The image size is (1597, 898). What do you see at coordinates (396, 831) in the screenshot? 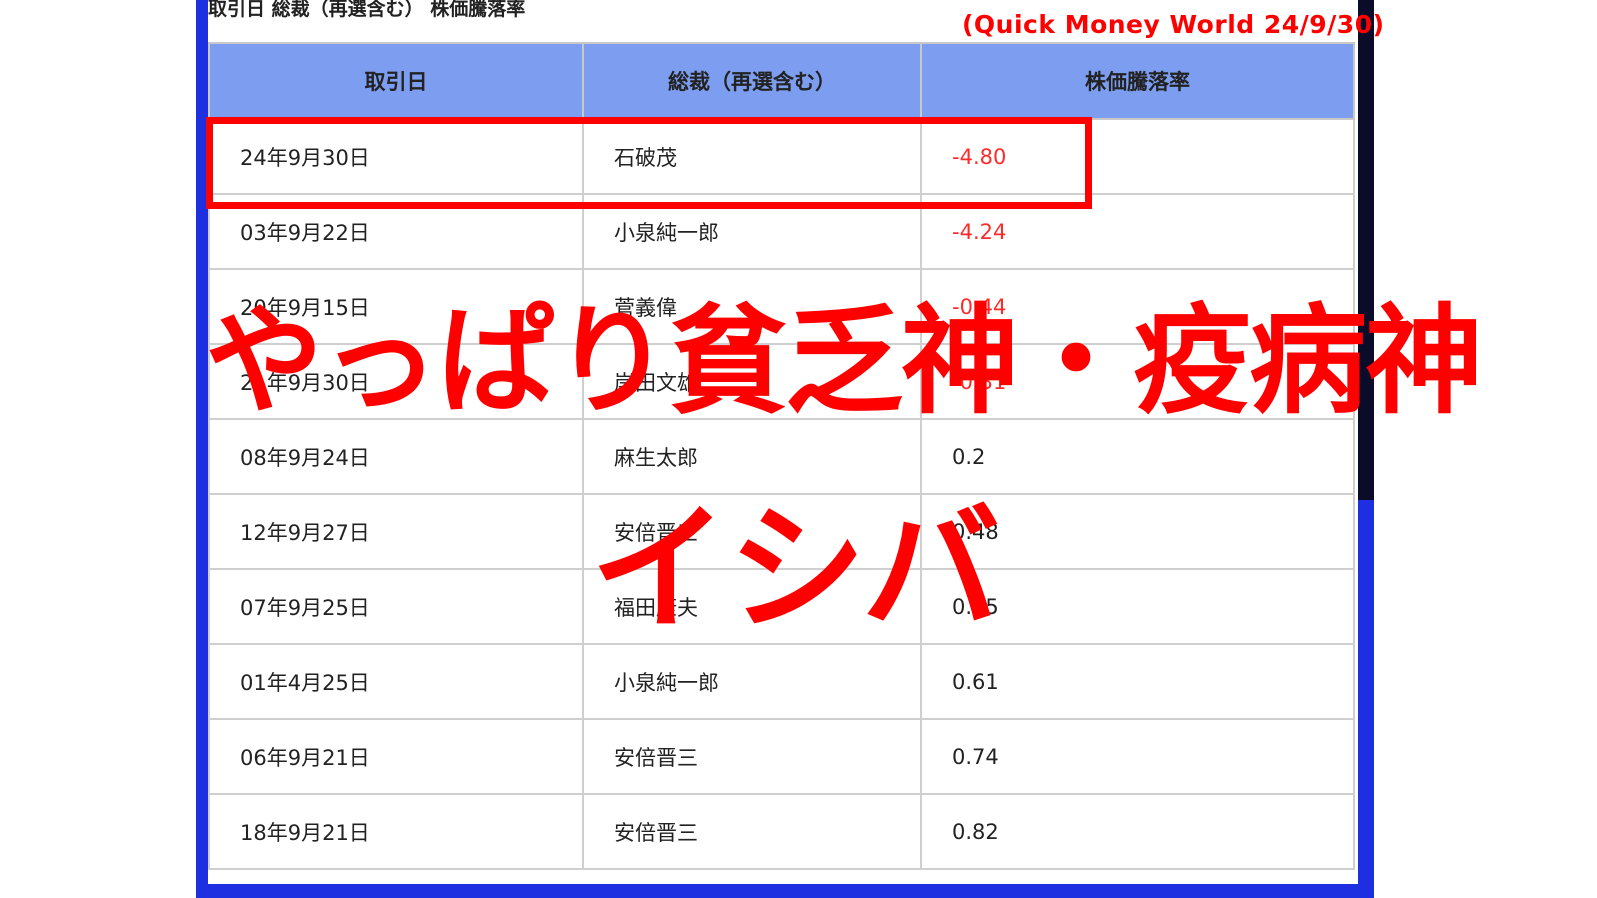
I see `cell-date: 18年9月21日` at bounding box center [396, 831].